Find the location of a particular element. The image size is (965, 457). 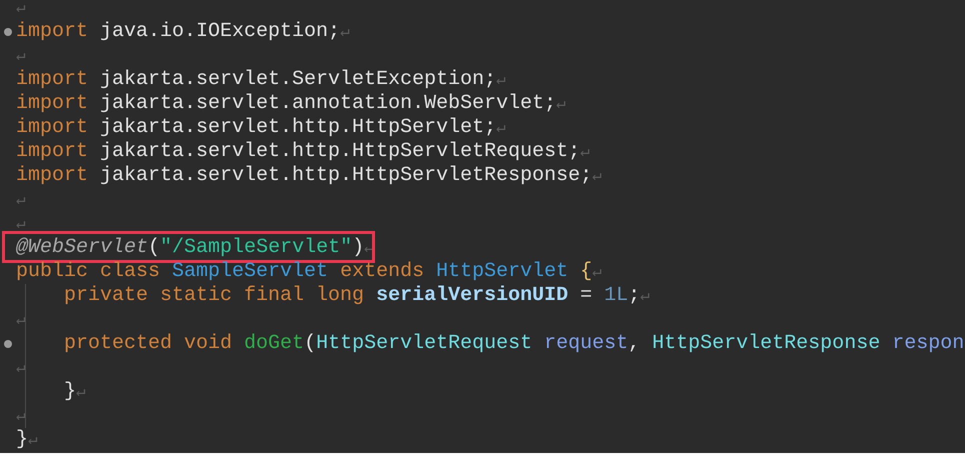

code-line: import java.io.IOException; is located at coordinates (178, 32).